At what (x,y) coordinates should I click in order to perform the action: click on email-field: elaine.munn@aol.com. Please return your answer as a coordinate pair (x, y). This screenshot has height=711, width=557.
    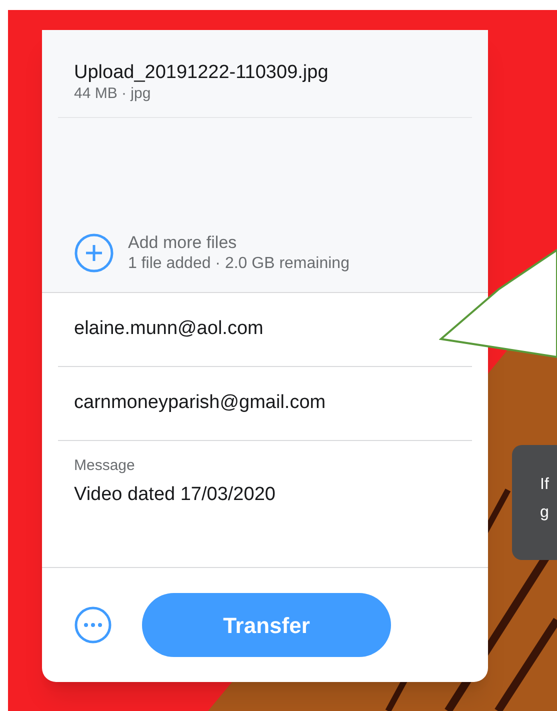
    Looking at the image, I should click on (238, 329).